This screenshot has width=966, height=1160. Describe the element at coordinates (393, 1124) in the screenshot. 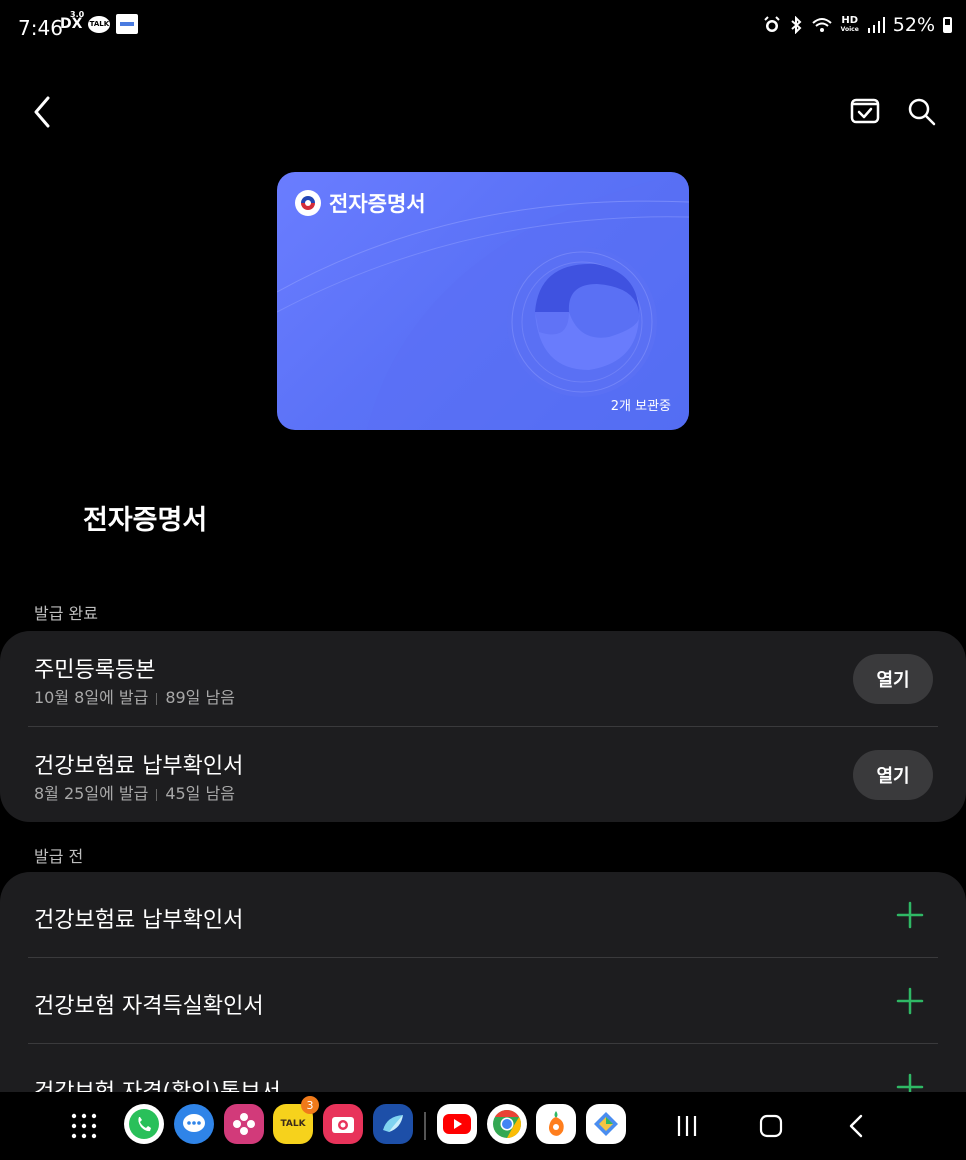

I see `bird-app-icon` at that location.